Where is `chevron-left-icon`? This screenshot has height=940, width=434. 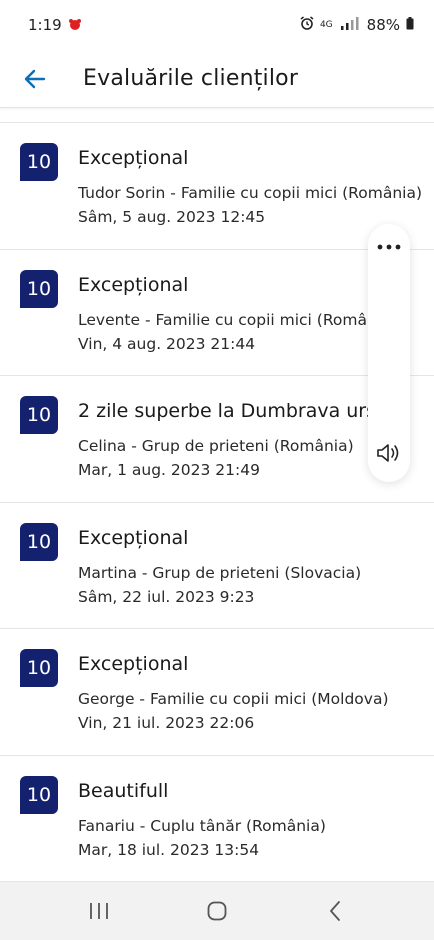
chevron-left-icon is located at coordinates (335, 911).